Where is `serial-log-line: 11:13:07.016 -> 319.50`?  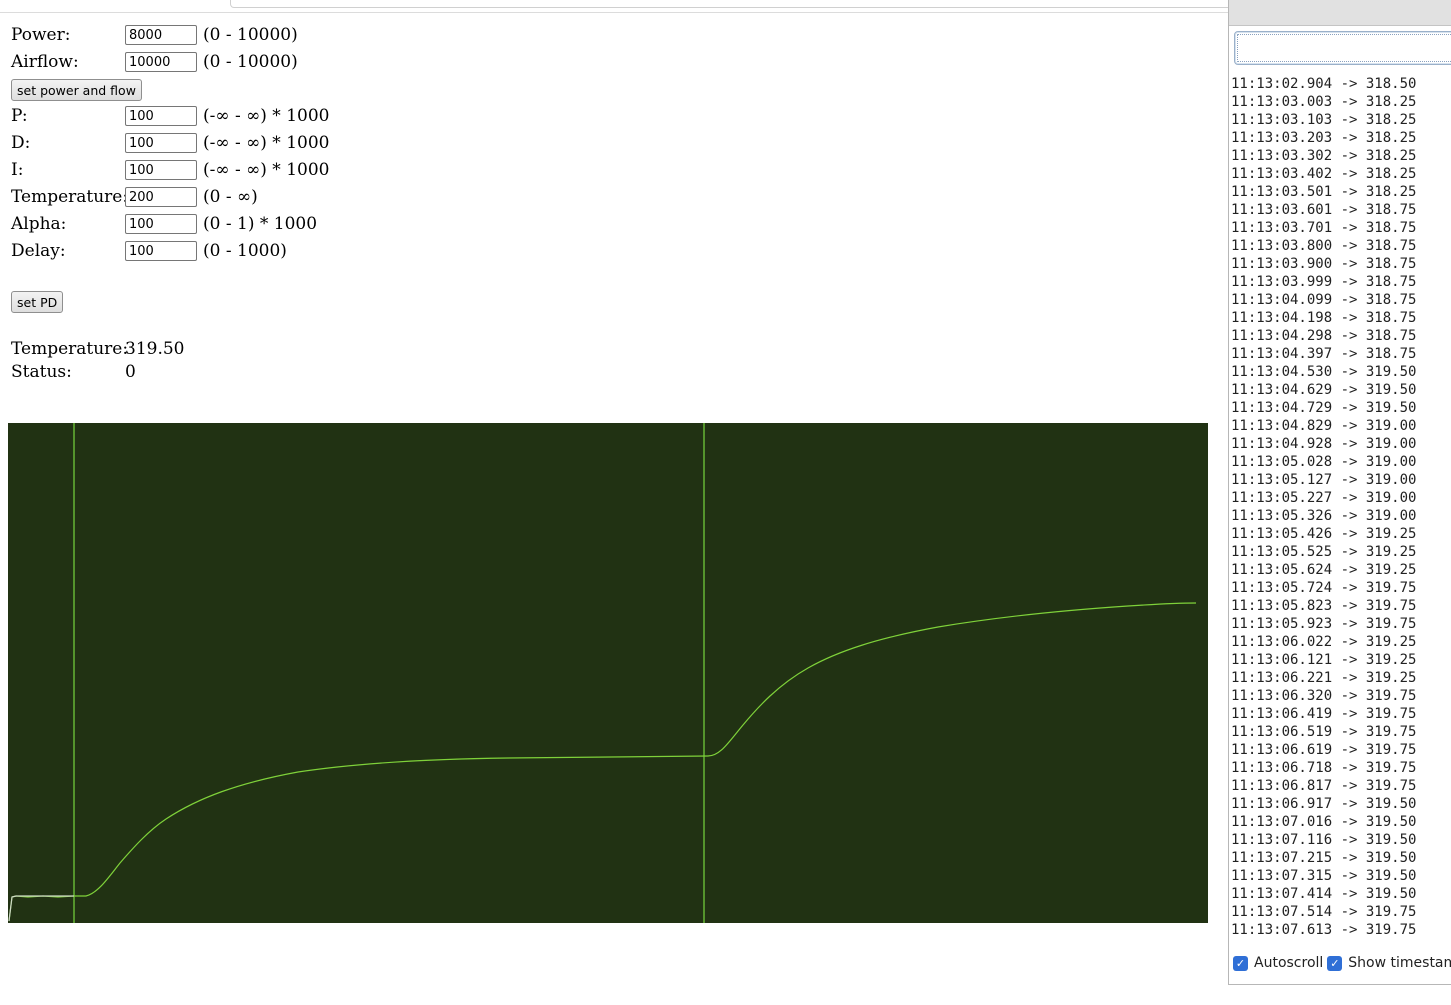 serial-log-line: 11:13:07.016 -> 319.50 is located at coordinates (1324, 822).